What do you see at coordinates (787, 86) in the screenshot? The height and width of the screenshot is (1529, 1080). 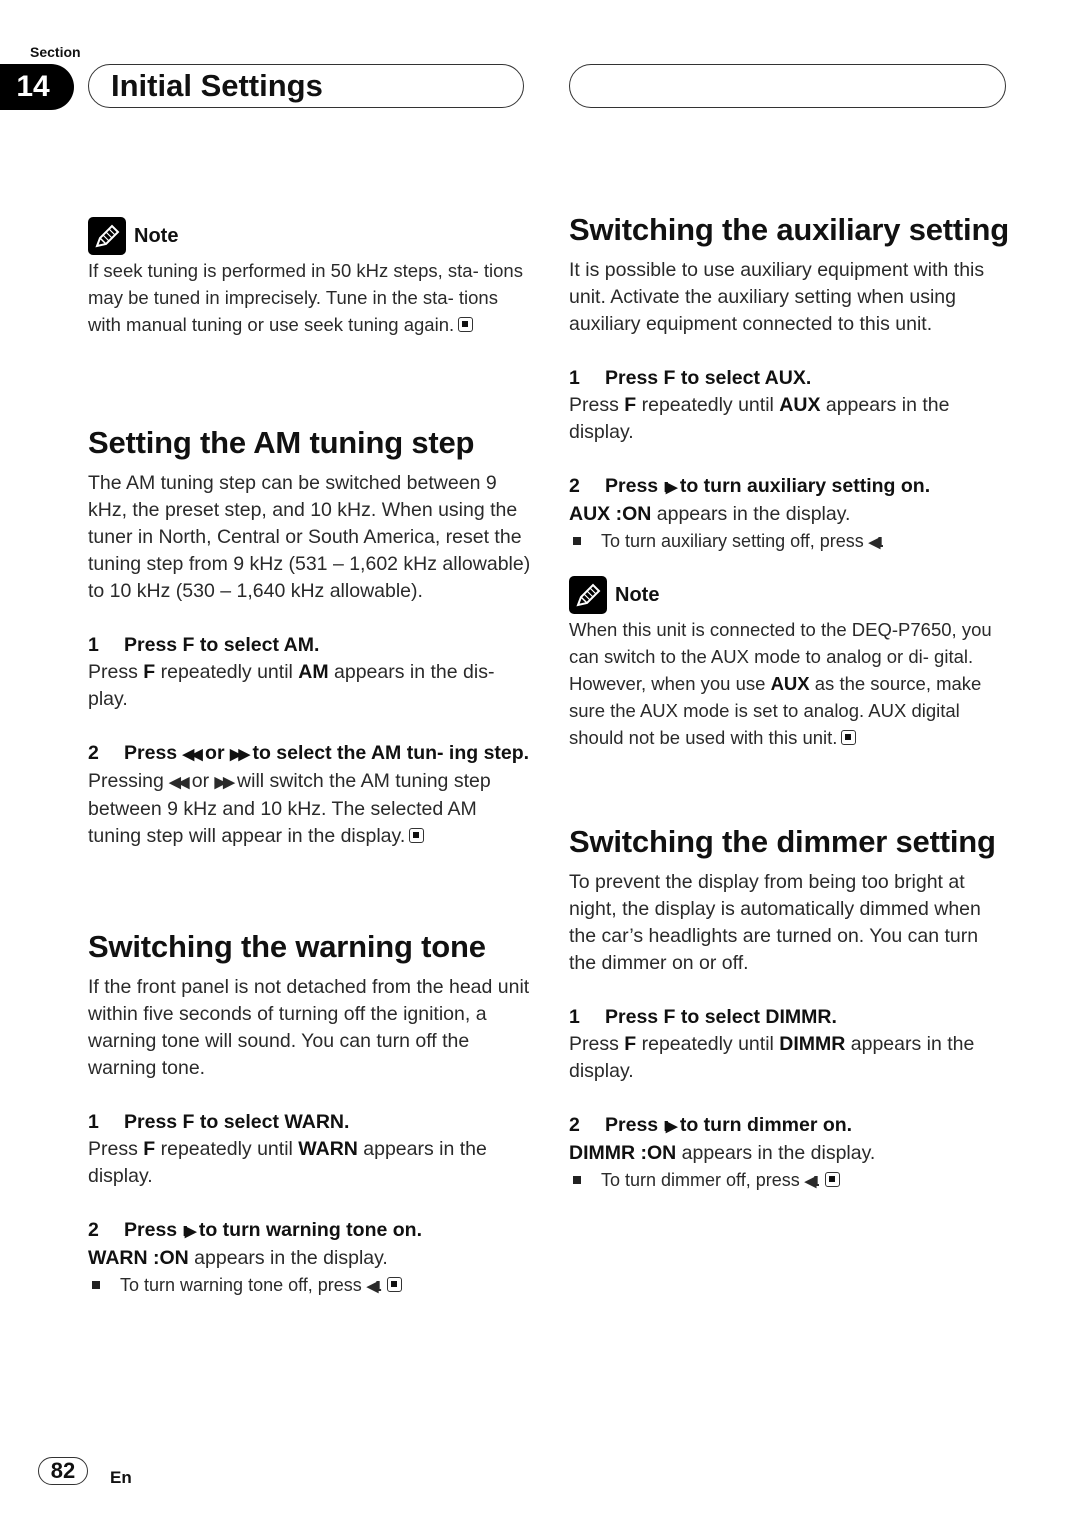 I see `blank-header-box` at bounding box center [787, 86].